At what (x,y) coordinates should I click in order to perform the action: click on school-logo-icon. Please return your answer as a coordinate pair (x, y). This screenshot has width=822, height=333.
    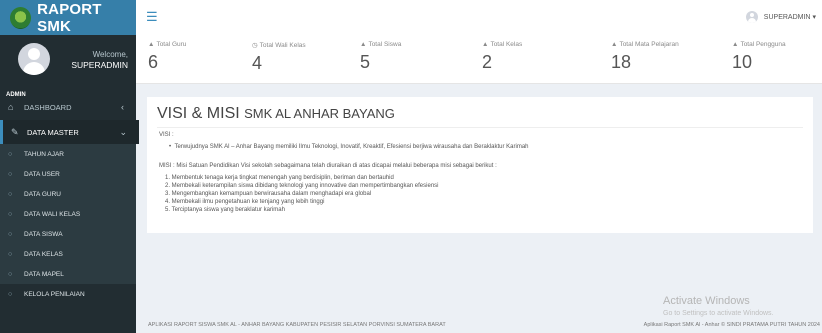
    Looking at the image, I should click on (21, 17).